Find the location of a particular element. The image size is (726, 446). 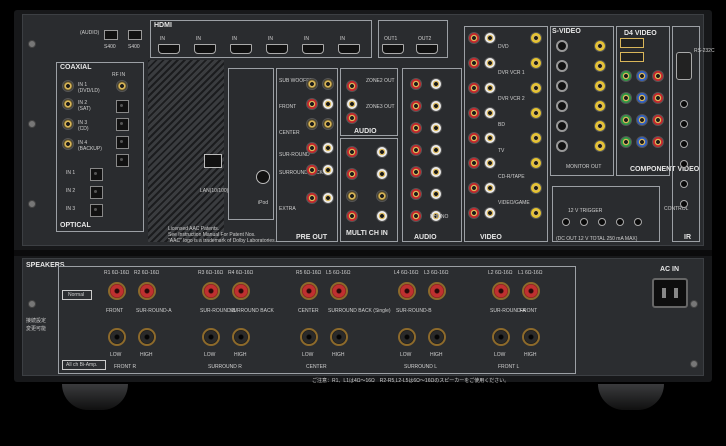

zone3-jack-r is located at coordinates (352, 118).